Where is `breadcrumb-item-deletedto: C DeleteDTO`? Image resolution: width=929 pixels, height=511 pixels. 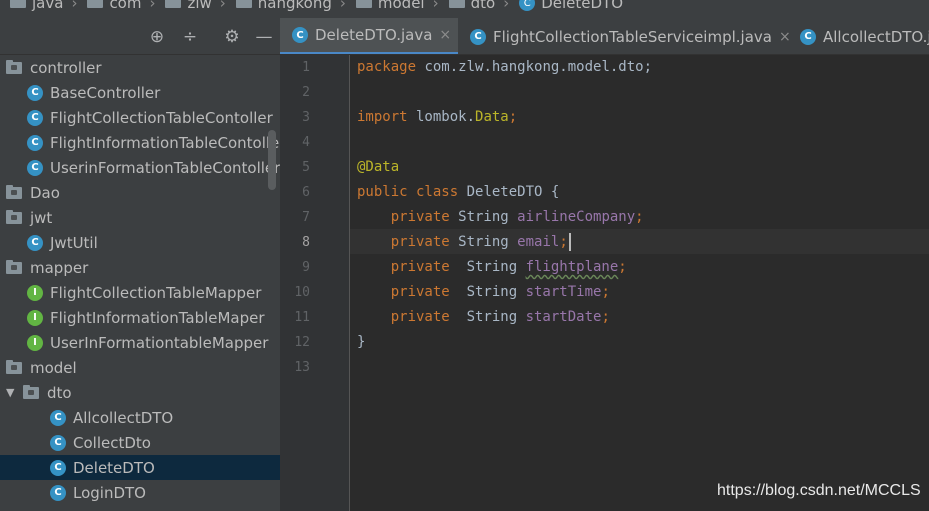
breadcrumb-item-deletedto: C DeleteDTO is located at coordinates (571, 6).